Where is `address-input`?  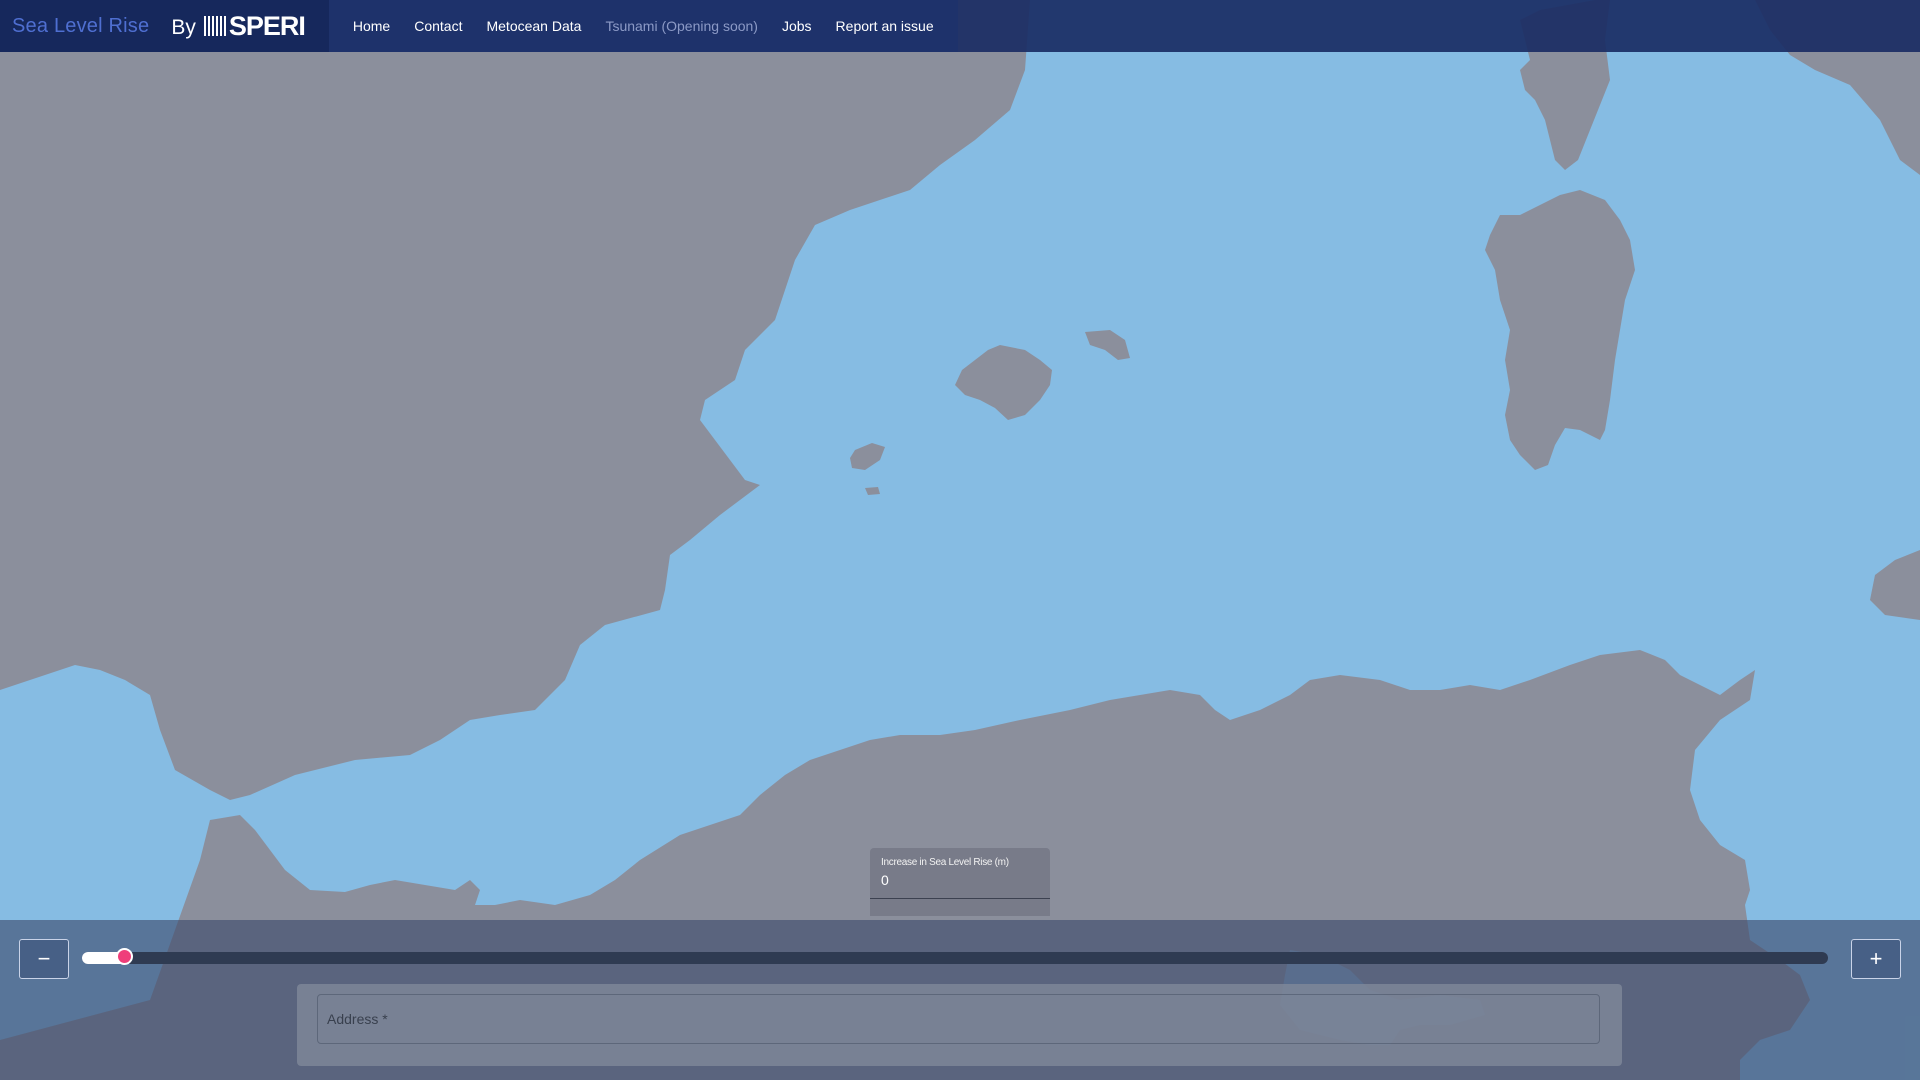 address-input is located at coordinates (958, 1019).